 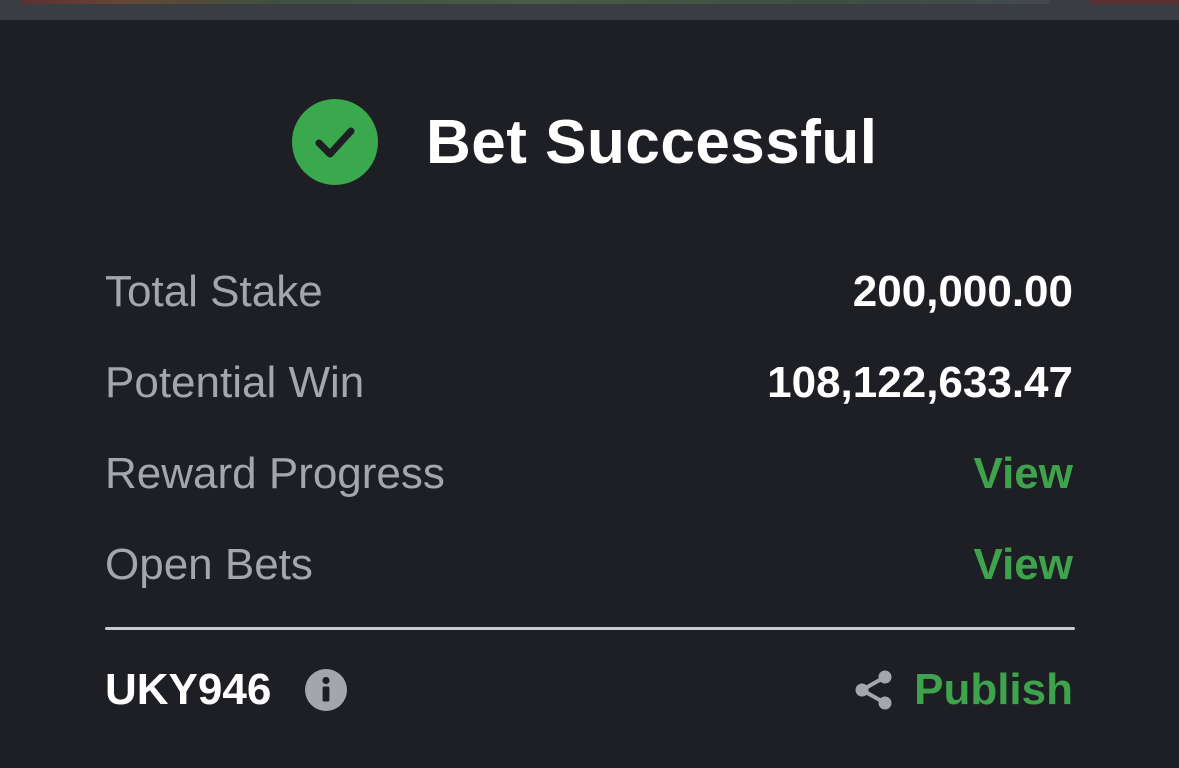 I want to click on ticket-id-group: UKY946, so click(x=226, y=690).